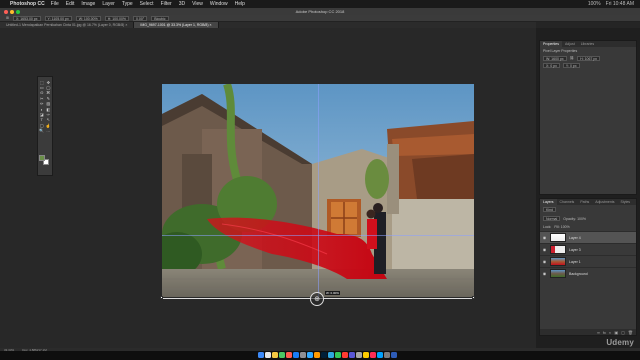 The width and height of the screenshot is (640, 360). I want to click on tab-libraries: Libraries, so click(587, 44).